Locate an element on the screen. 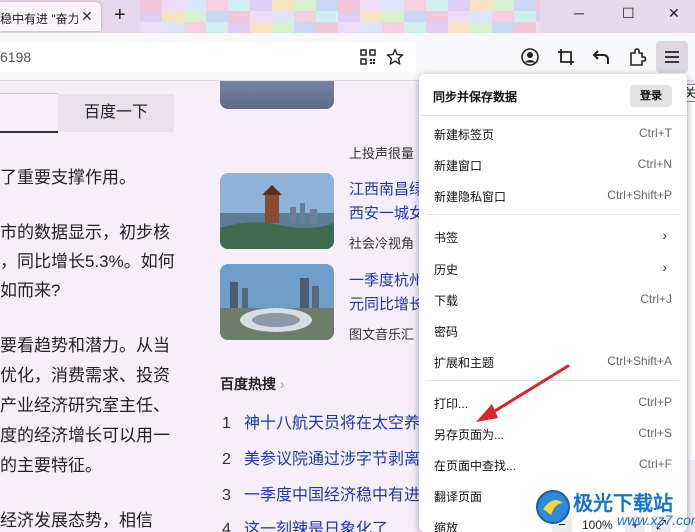 This screenshot has height=532, width=695. menu-item-shortcut: Ctrl+J is located at coordinates (656, 299).